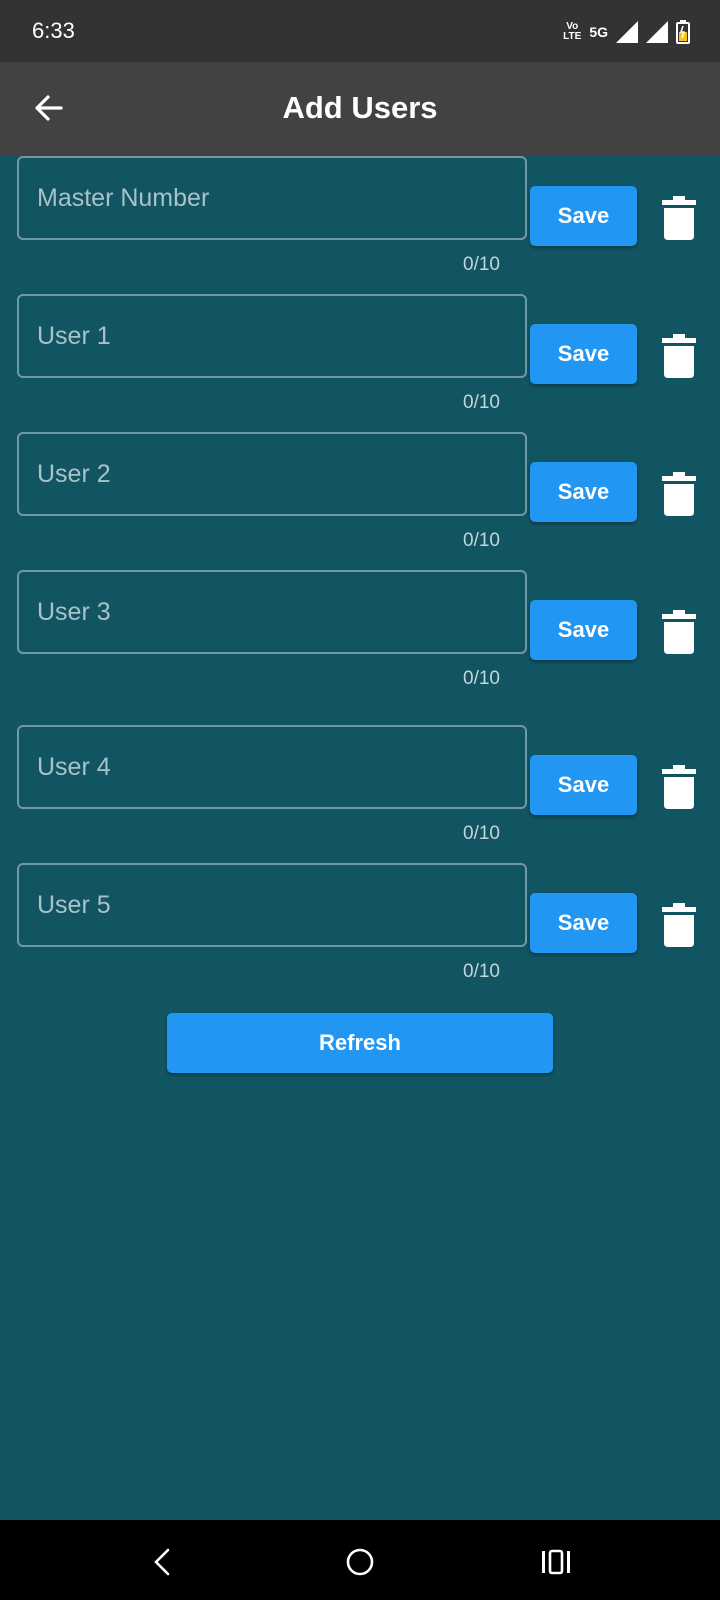  I want to click on user-1-input, so click(272, 336).